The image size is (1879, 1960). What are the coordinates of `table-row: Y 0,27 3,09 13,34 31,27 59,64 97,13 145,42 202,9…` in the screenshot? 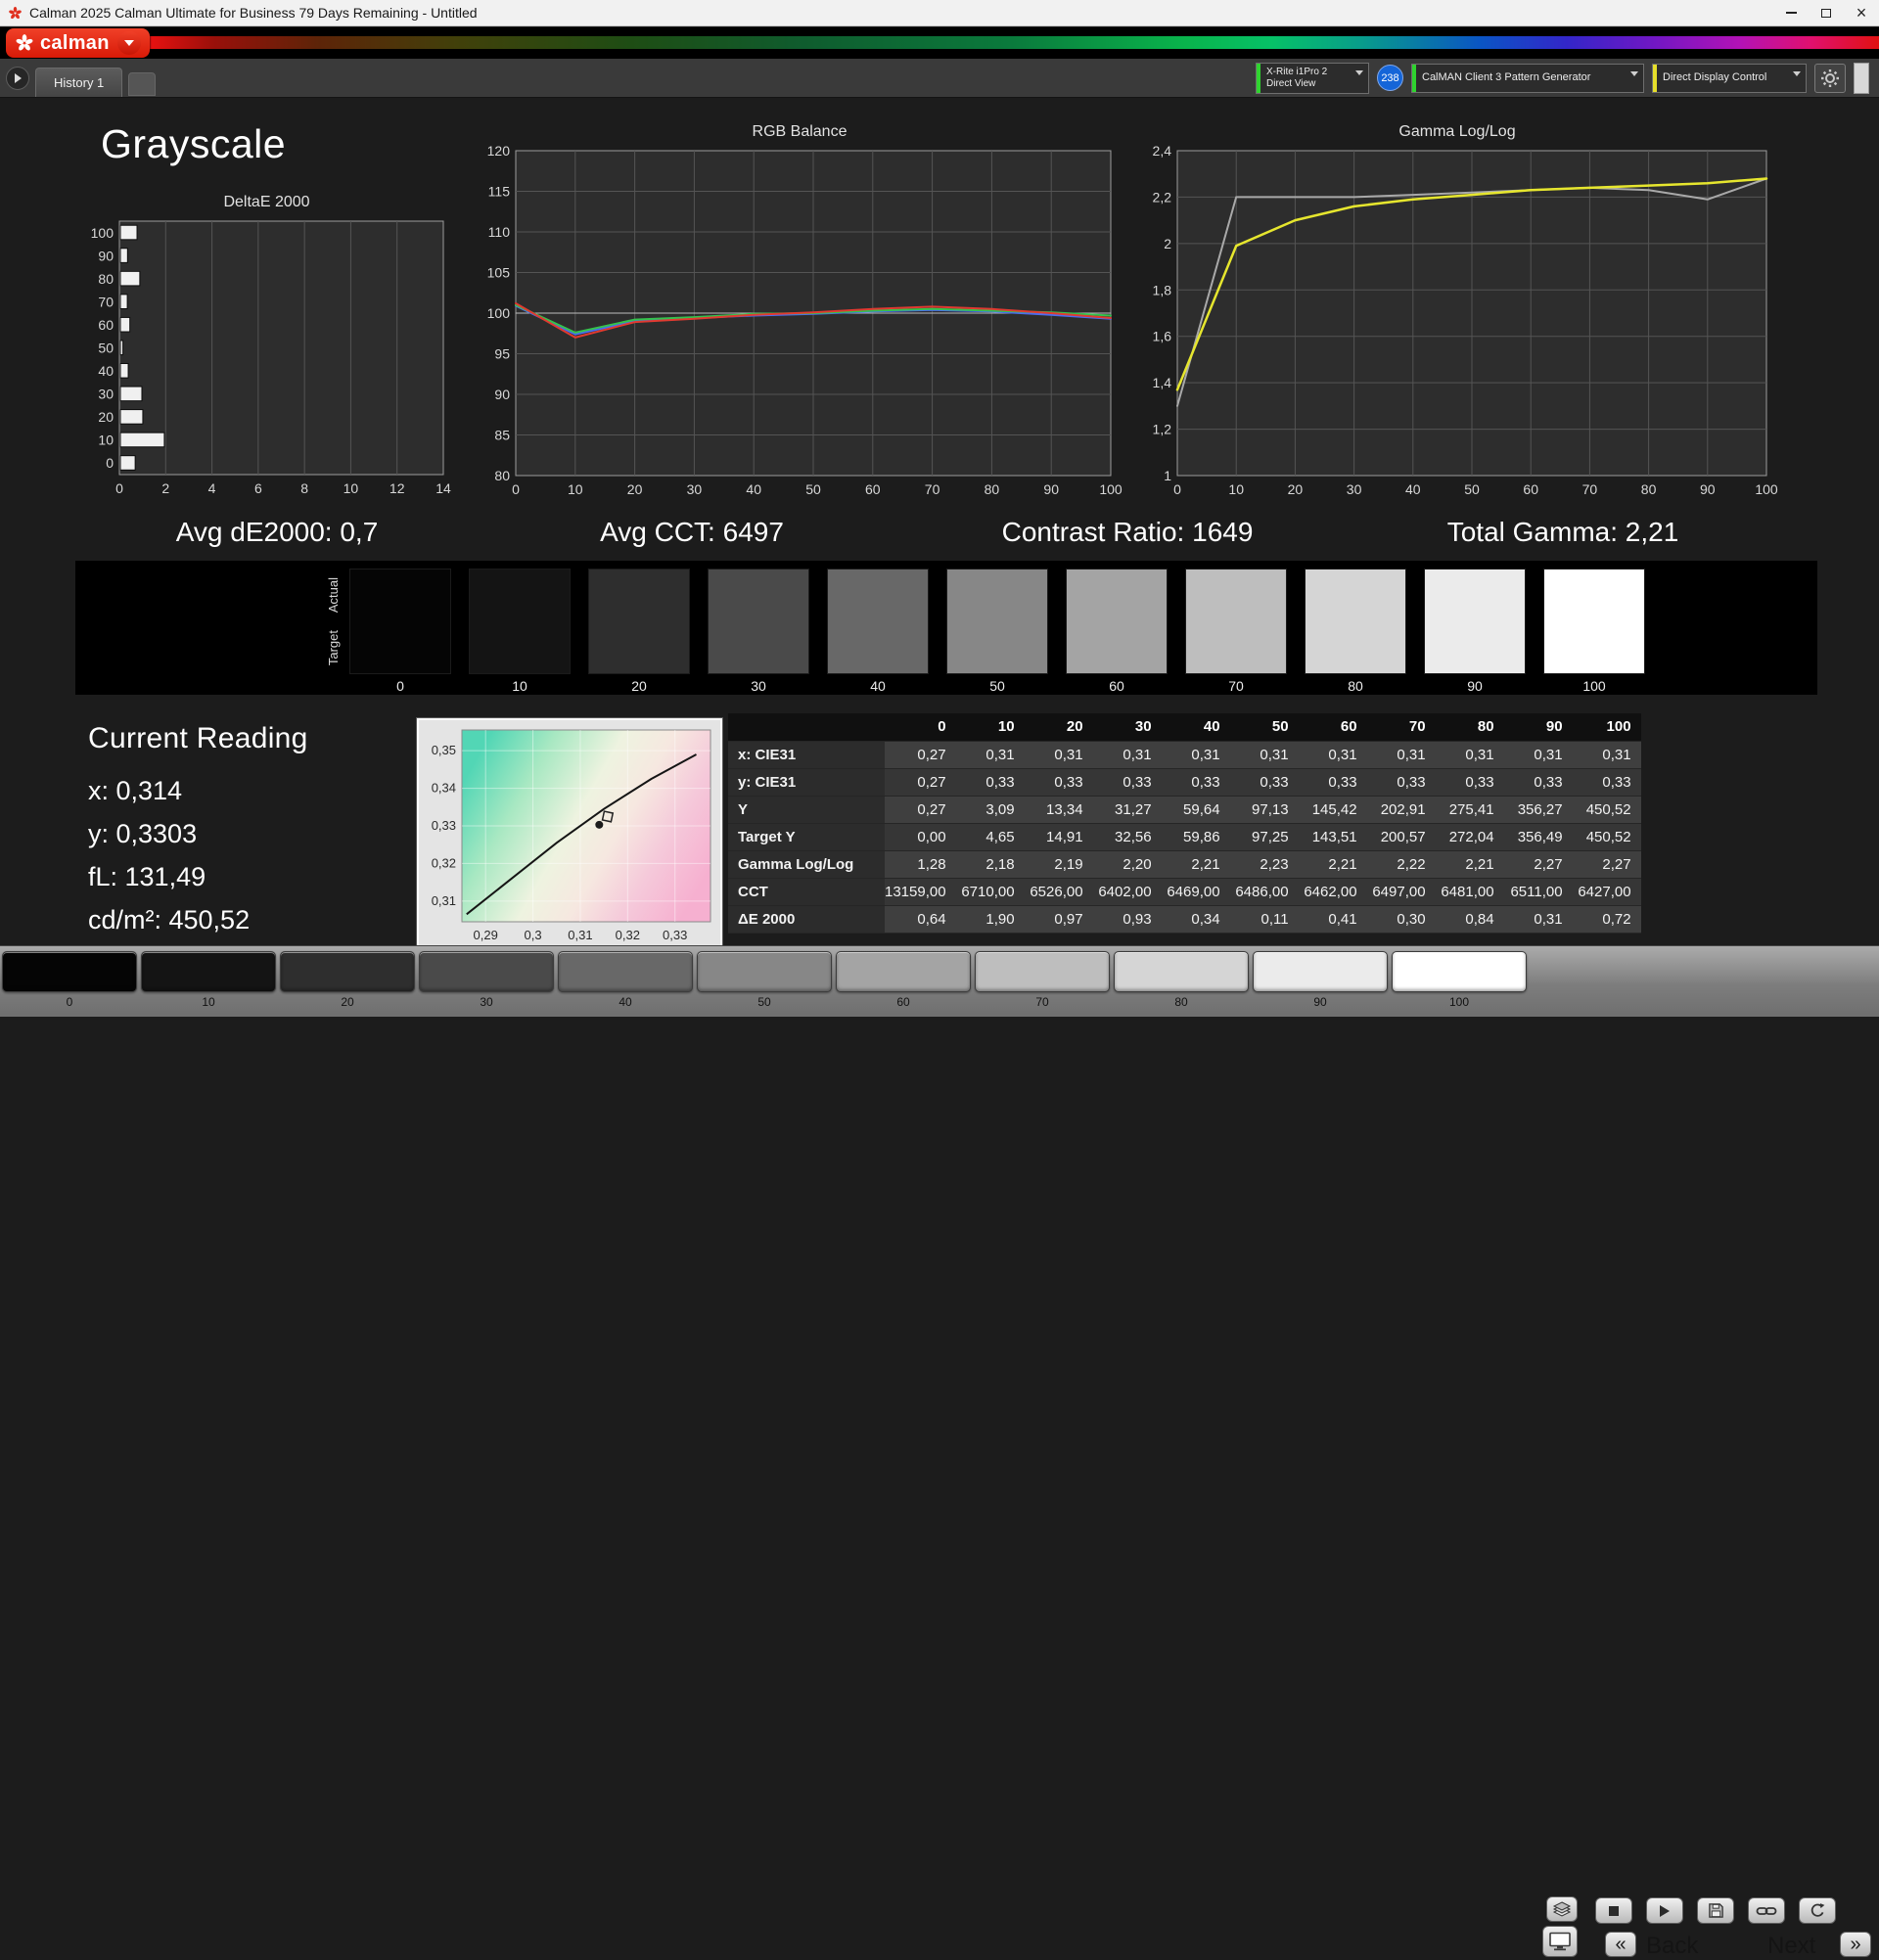 It's located at (1184, 810).